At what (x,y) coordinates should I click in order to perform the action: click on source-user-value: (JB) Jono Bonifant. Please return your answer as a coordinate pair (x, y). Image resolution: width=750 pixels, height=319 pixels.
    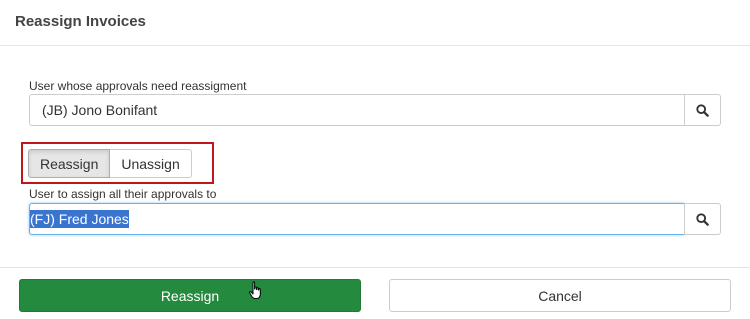
    Looking at the image, I should click on (100, 110).